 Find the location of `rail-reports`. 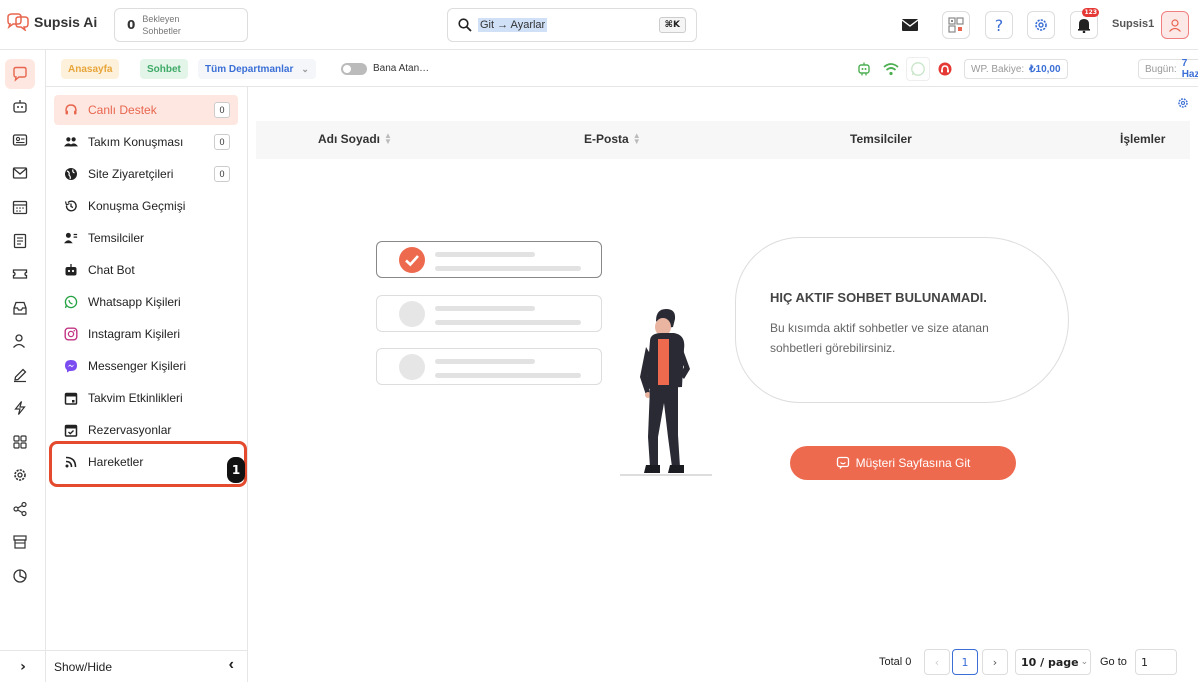

rail-reports is located at coordinates (20, 241).